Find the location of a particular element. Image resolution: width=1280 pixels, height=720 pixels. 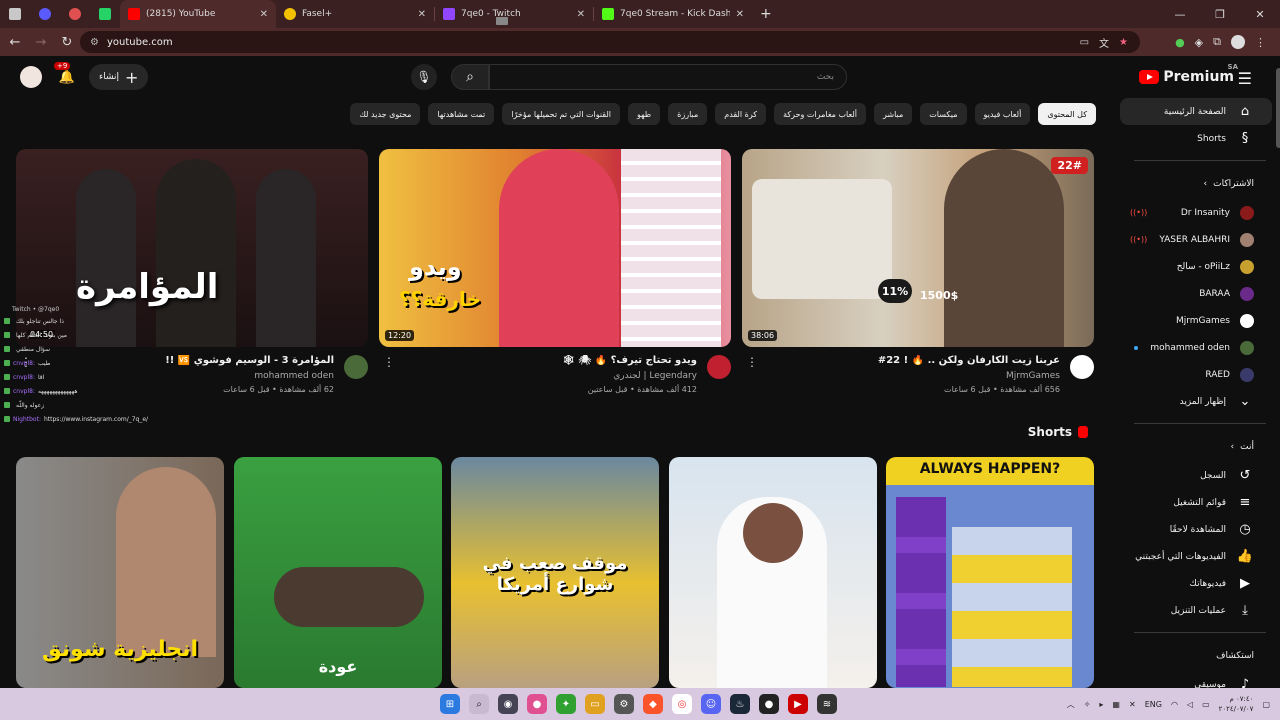

channel-name: MjrmGames is located at coordinates (1033, 376).